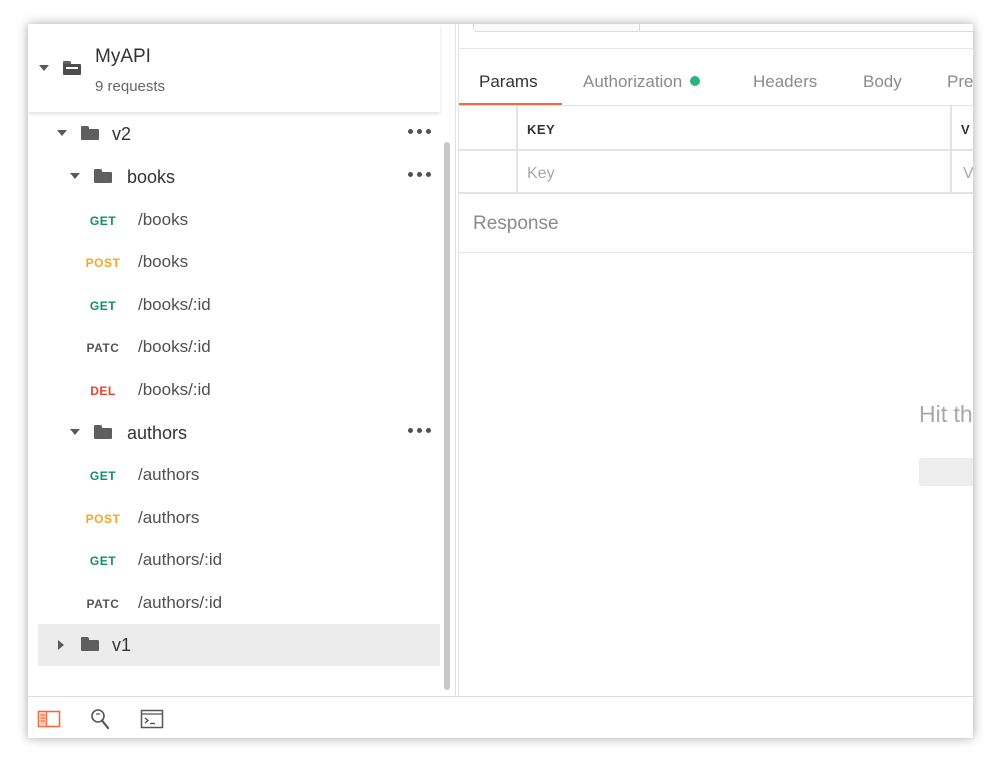 This screenshot has height=761, width=1000. Describe the element at coordinates (716, 77) in the screenshot. I see `request-tabs: Params Authorization Headers Body Pre` at that location.